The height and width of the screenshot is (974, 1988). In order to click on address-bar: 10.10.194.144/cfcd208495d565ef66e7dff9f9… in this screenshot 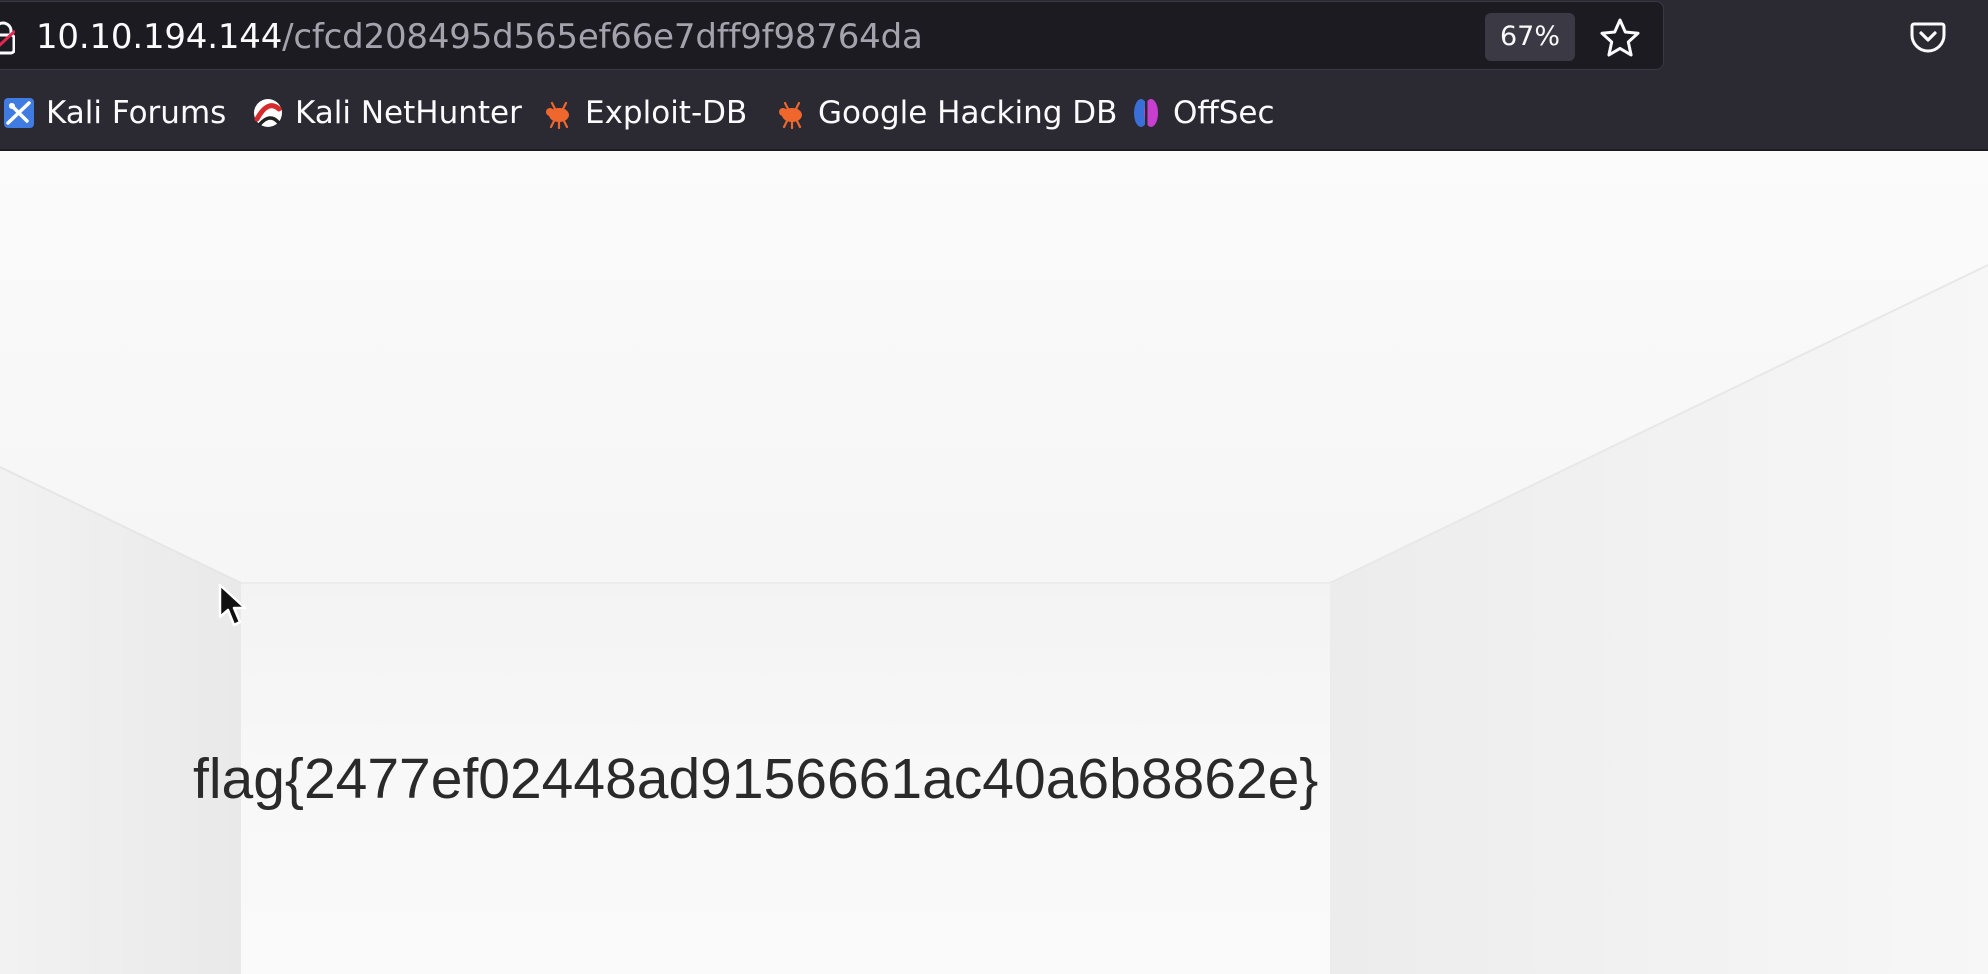, I will do `click(832, 35)`.